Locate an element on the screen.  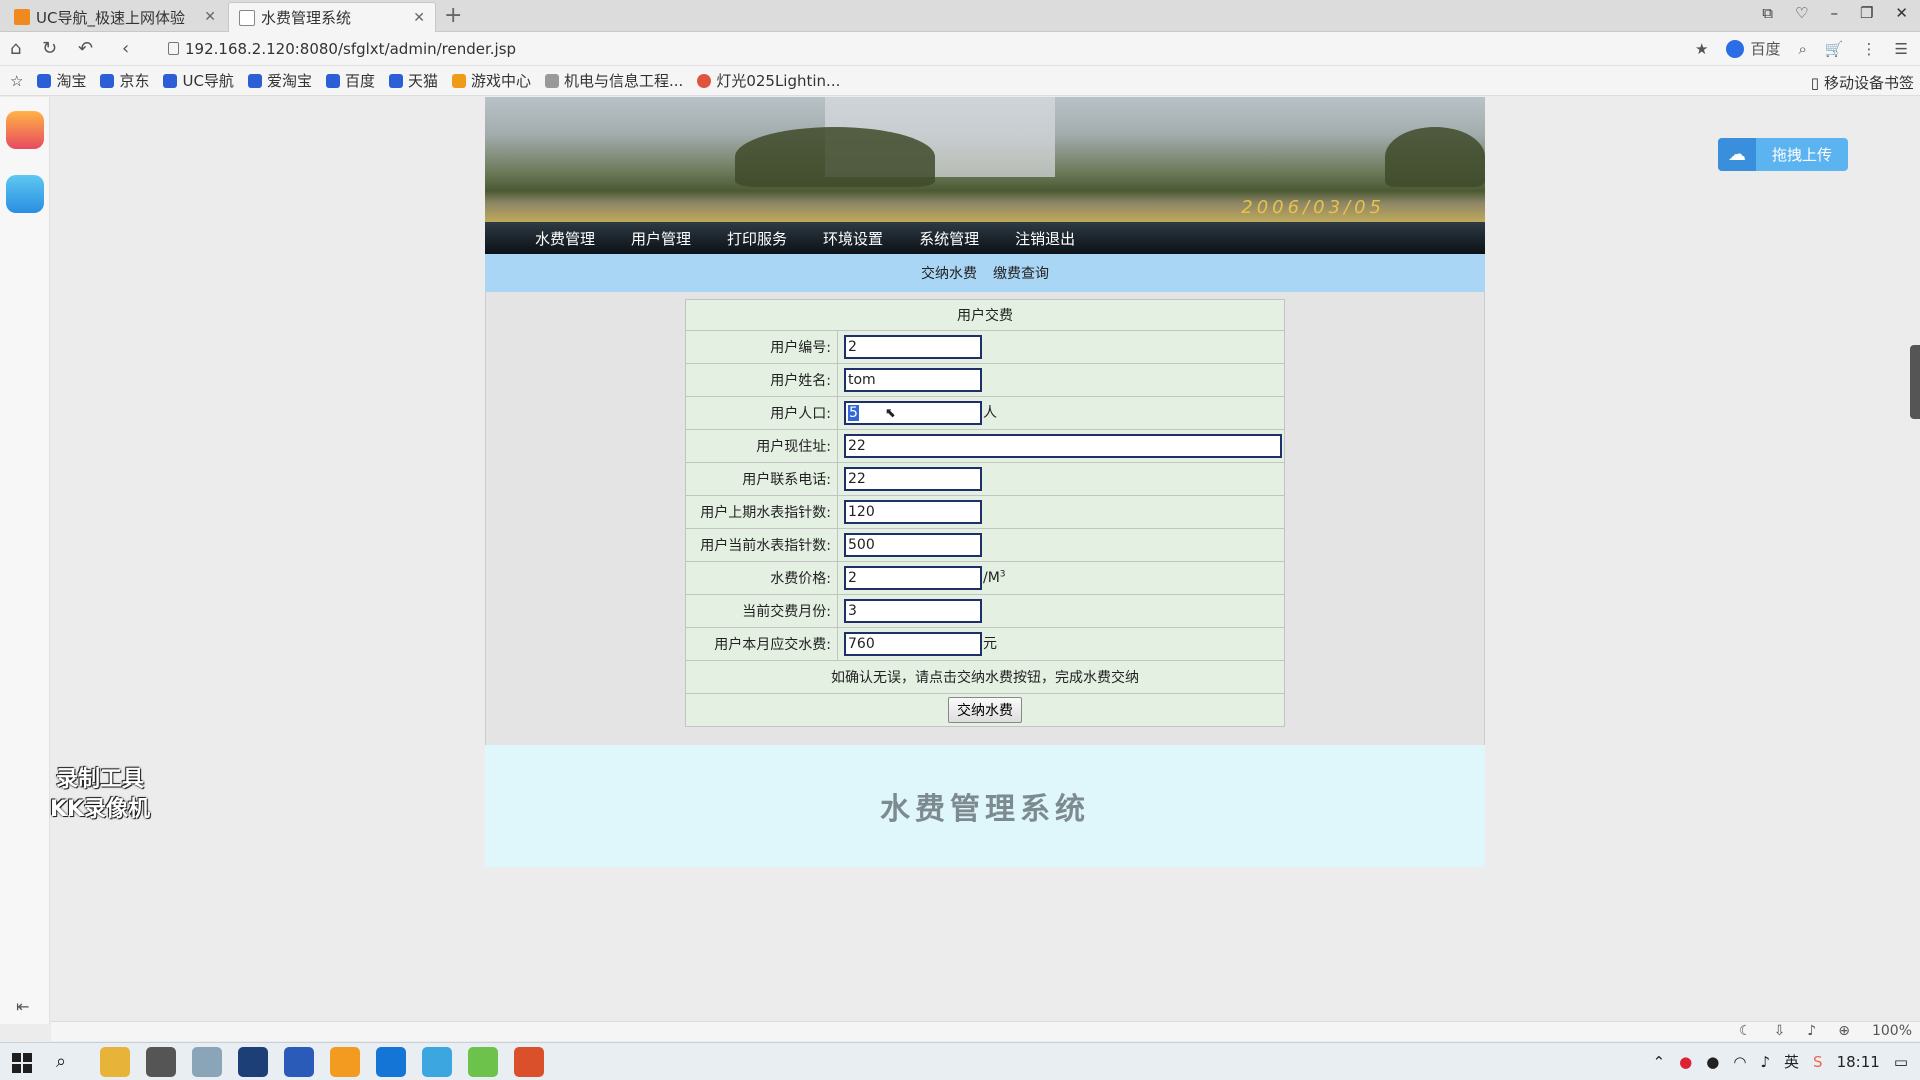
bookmark-tmall: 天猫 is located at coordinates (413, 80).